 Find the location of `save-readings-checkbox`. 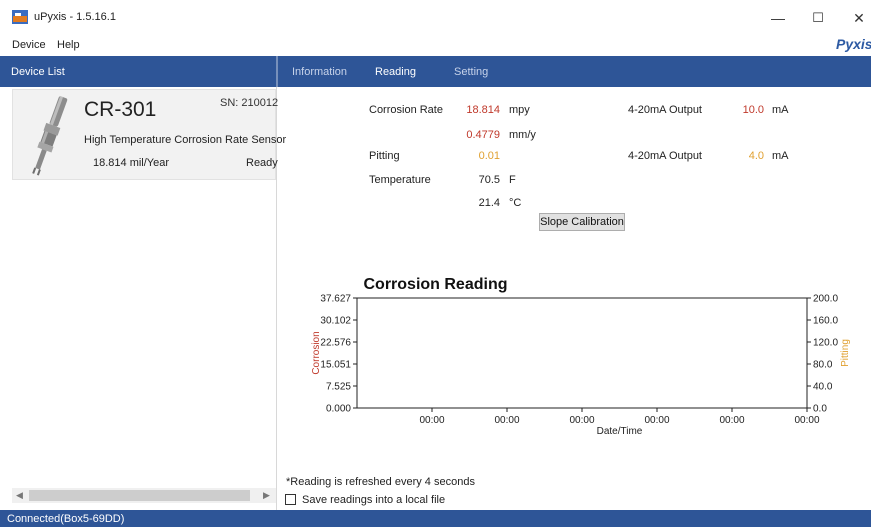

save-readings-checkbox is located at coordinates (290, 499).